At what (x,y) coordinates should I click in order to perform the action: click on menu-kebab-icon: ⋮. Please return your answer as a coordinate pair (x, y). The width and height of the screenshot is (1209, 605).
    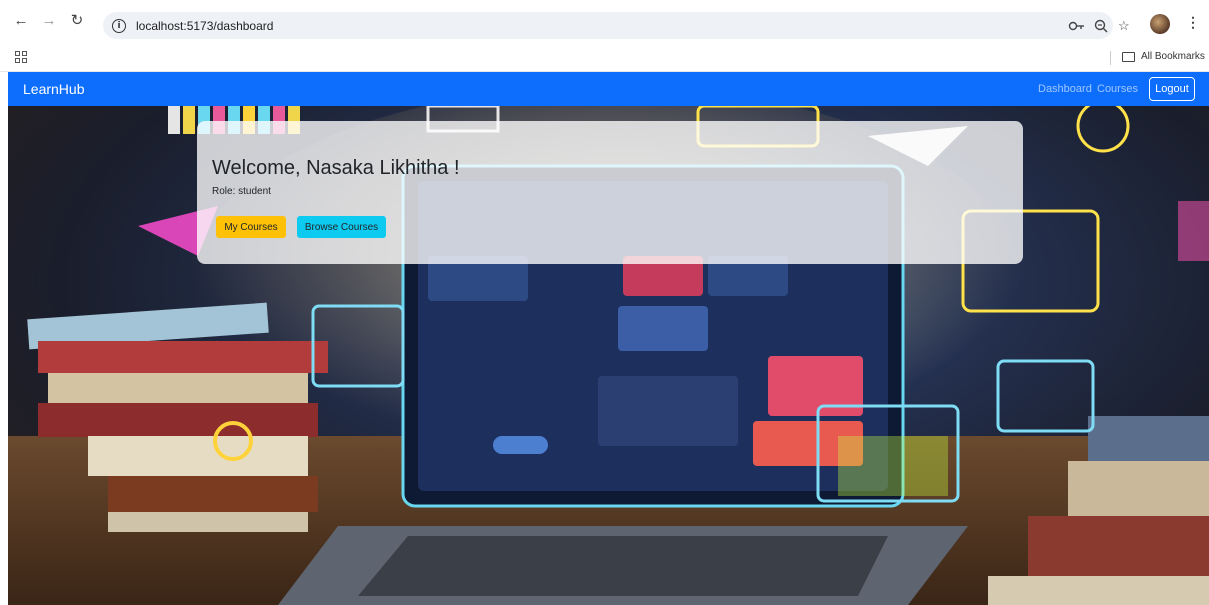
    Looking at the image, I should click on (1193, 22).